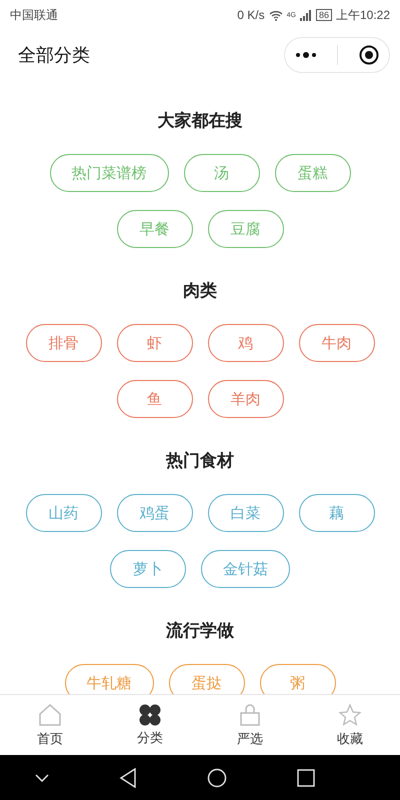 This screenshot has height=800, width=400. I want to click on tab-item: 首页, so click(50, 725).